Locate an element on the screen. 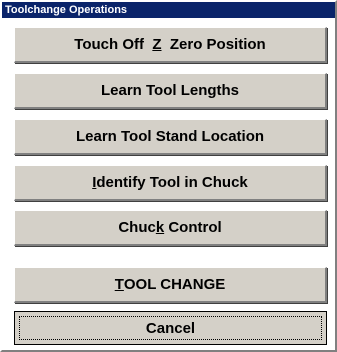  tool-change-button: T OOL CHANGE is located at coordinates (170, 285).